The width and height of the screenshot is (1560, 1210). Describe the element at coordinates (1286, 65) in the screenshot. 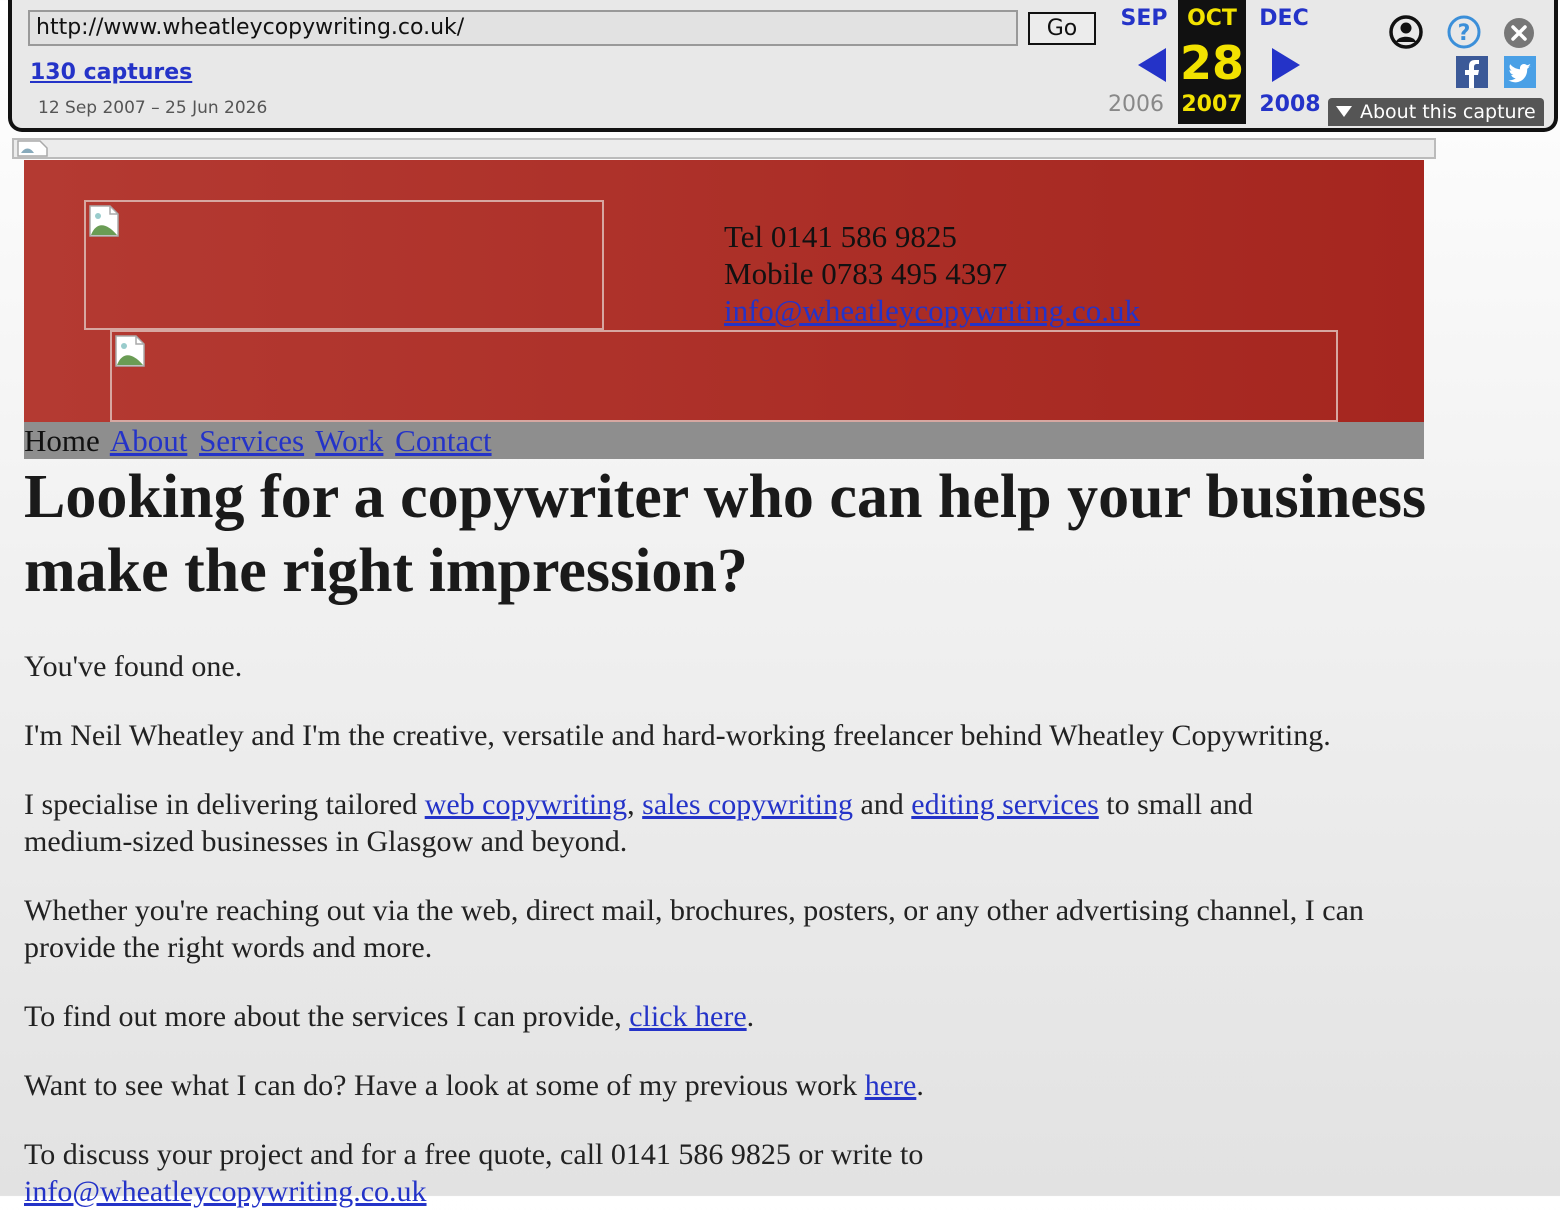

I see `next-capture-arrow-icon` at that location.